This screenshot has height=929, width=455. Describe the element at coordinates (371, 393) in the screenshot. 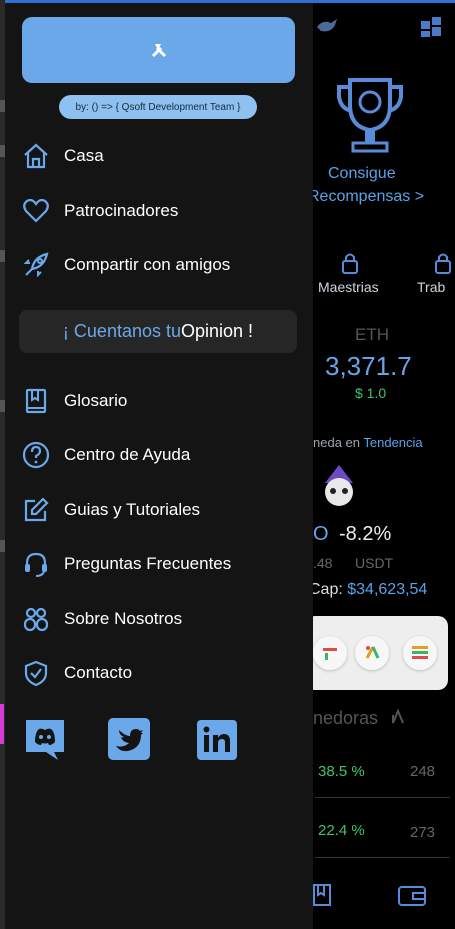

I see `coin-change: $ 1.0` at that location.